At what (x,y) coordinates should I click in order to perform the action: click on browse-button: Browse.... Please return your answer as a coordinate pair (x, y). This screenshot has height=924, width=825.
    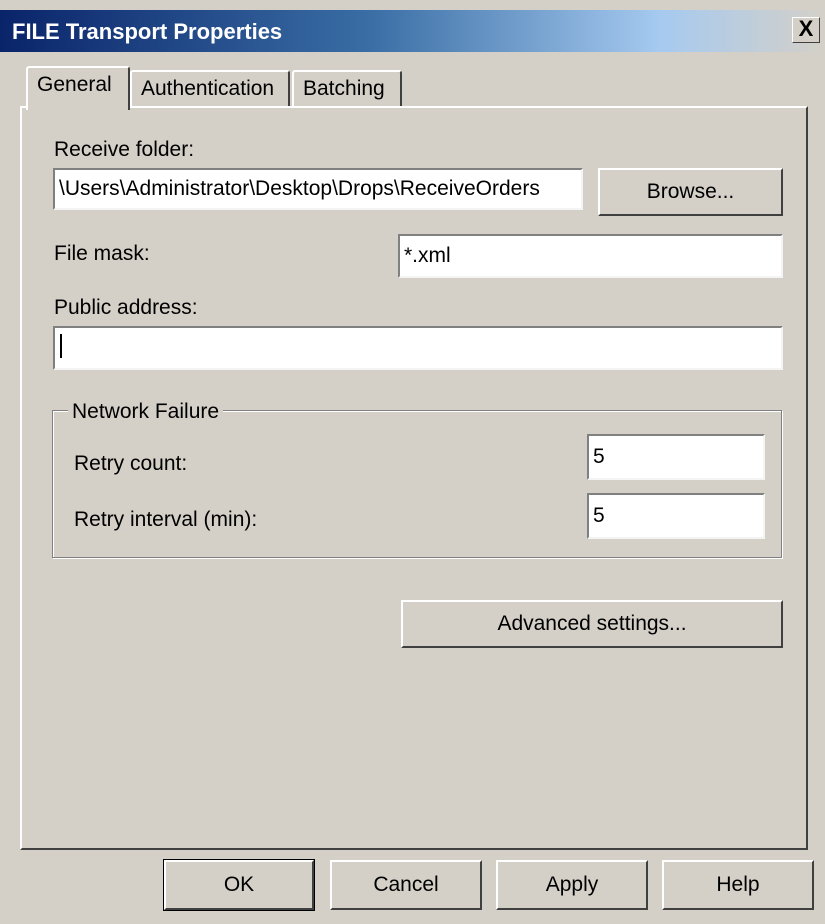
    Looking at the image, I should click on (690, 192).